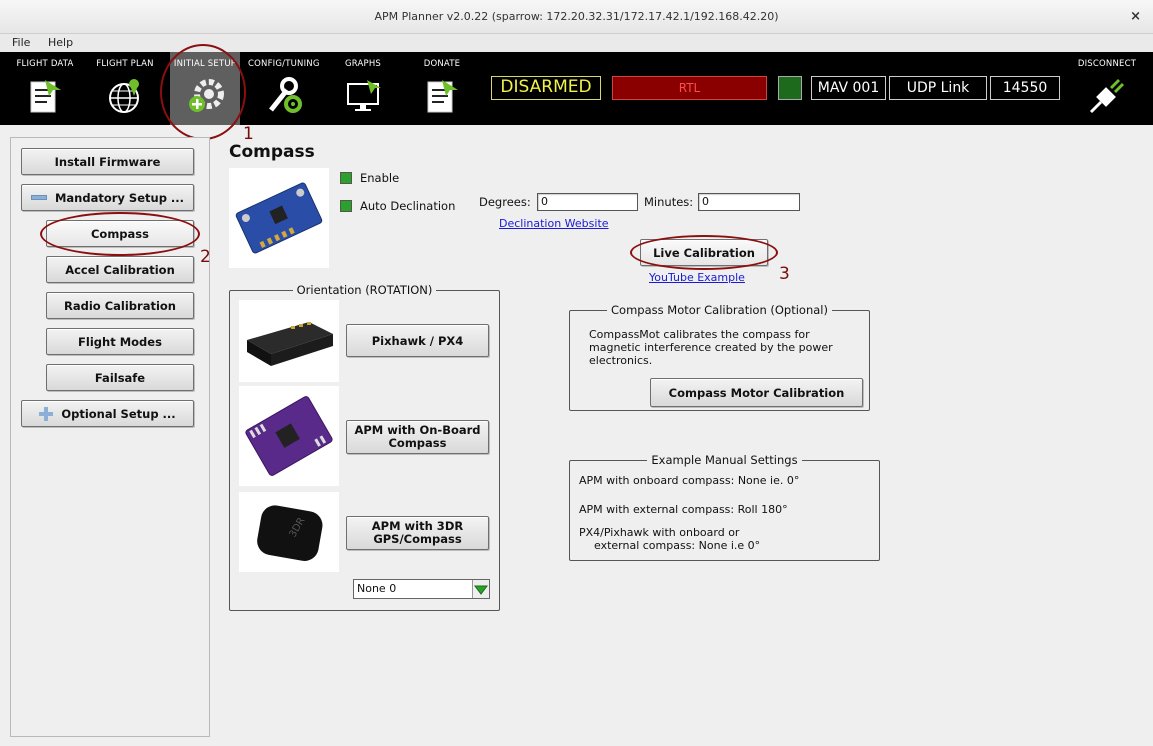 The width and height of the screenshot is (1153, 746). Describe the element at coordinates (120, 341) in the screenshot. I see `sidebar-item-flight-modes: Flight Modes` at that location.